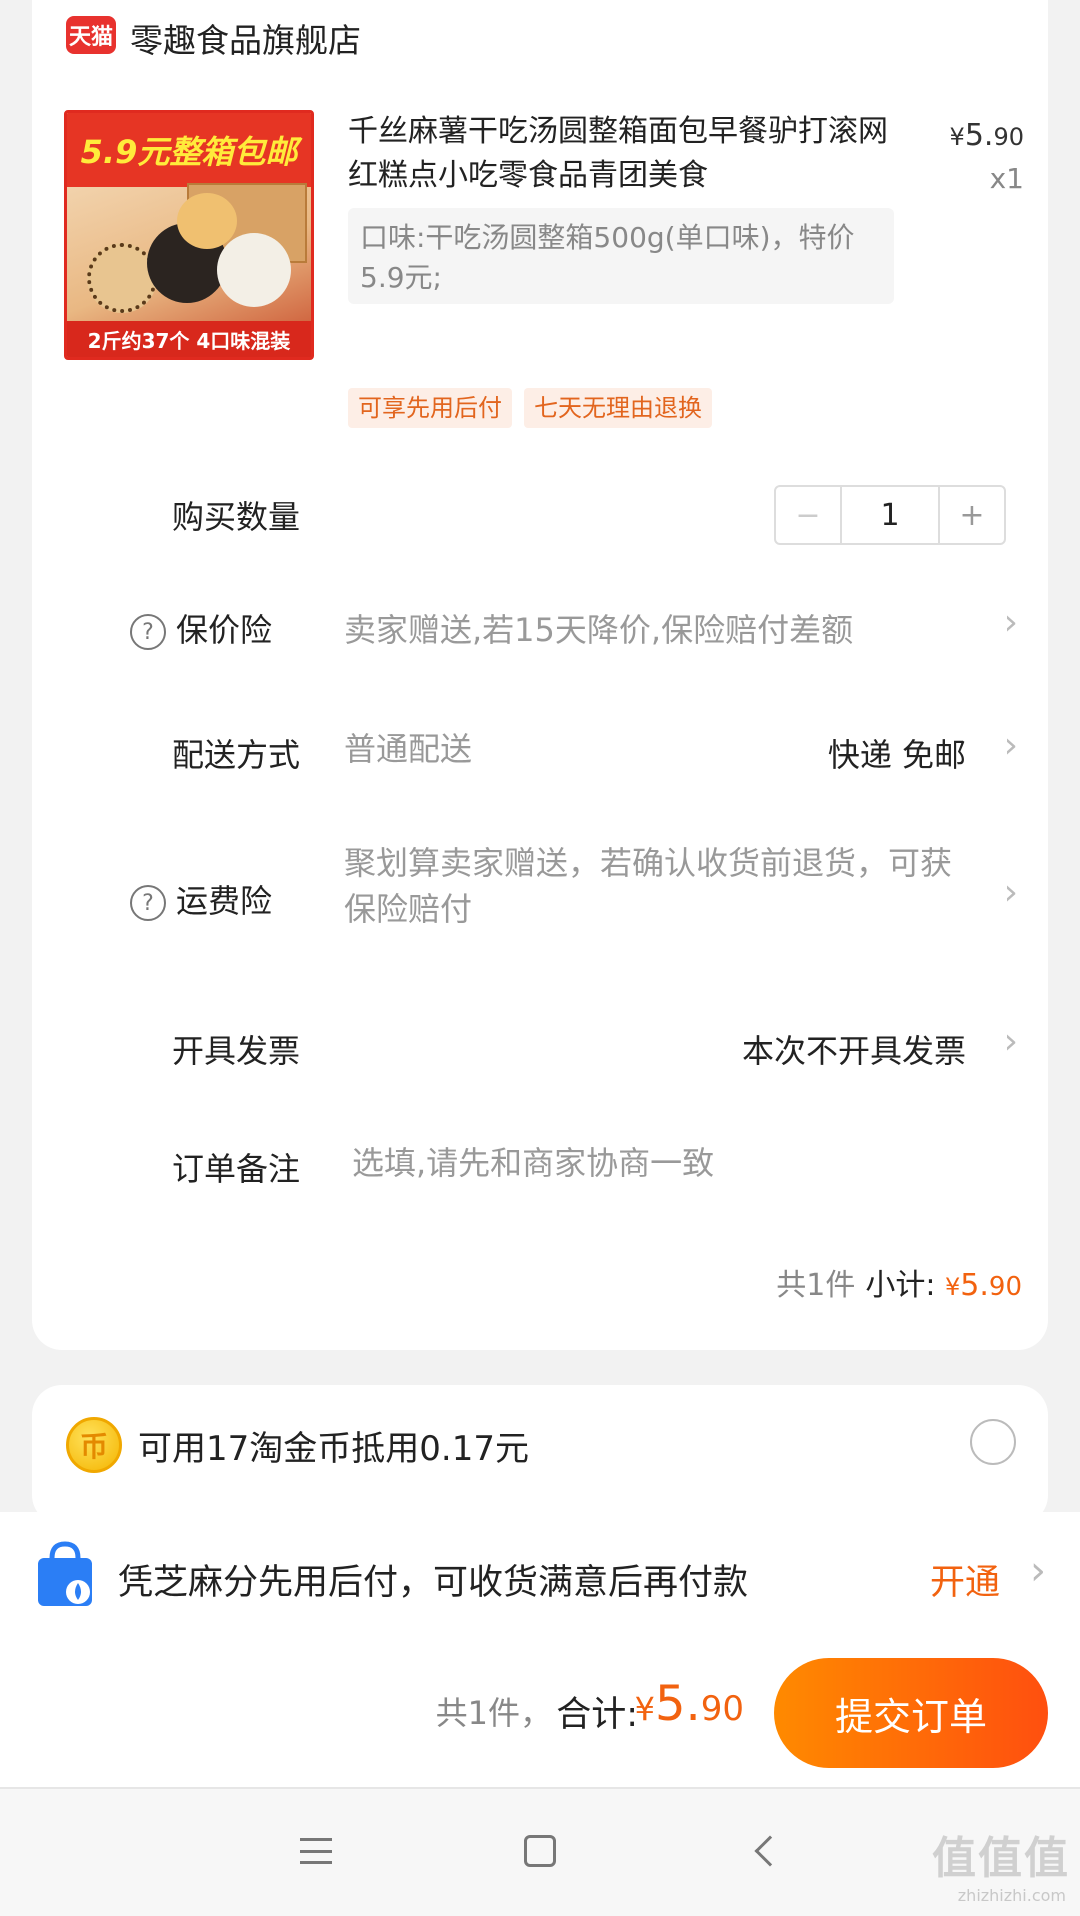 Image resolution: width=1080 pixels, height=1916 pixels. I want to click on invoice-label: 开具发票, so click(236, 1051).